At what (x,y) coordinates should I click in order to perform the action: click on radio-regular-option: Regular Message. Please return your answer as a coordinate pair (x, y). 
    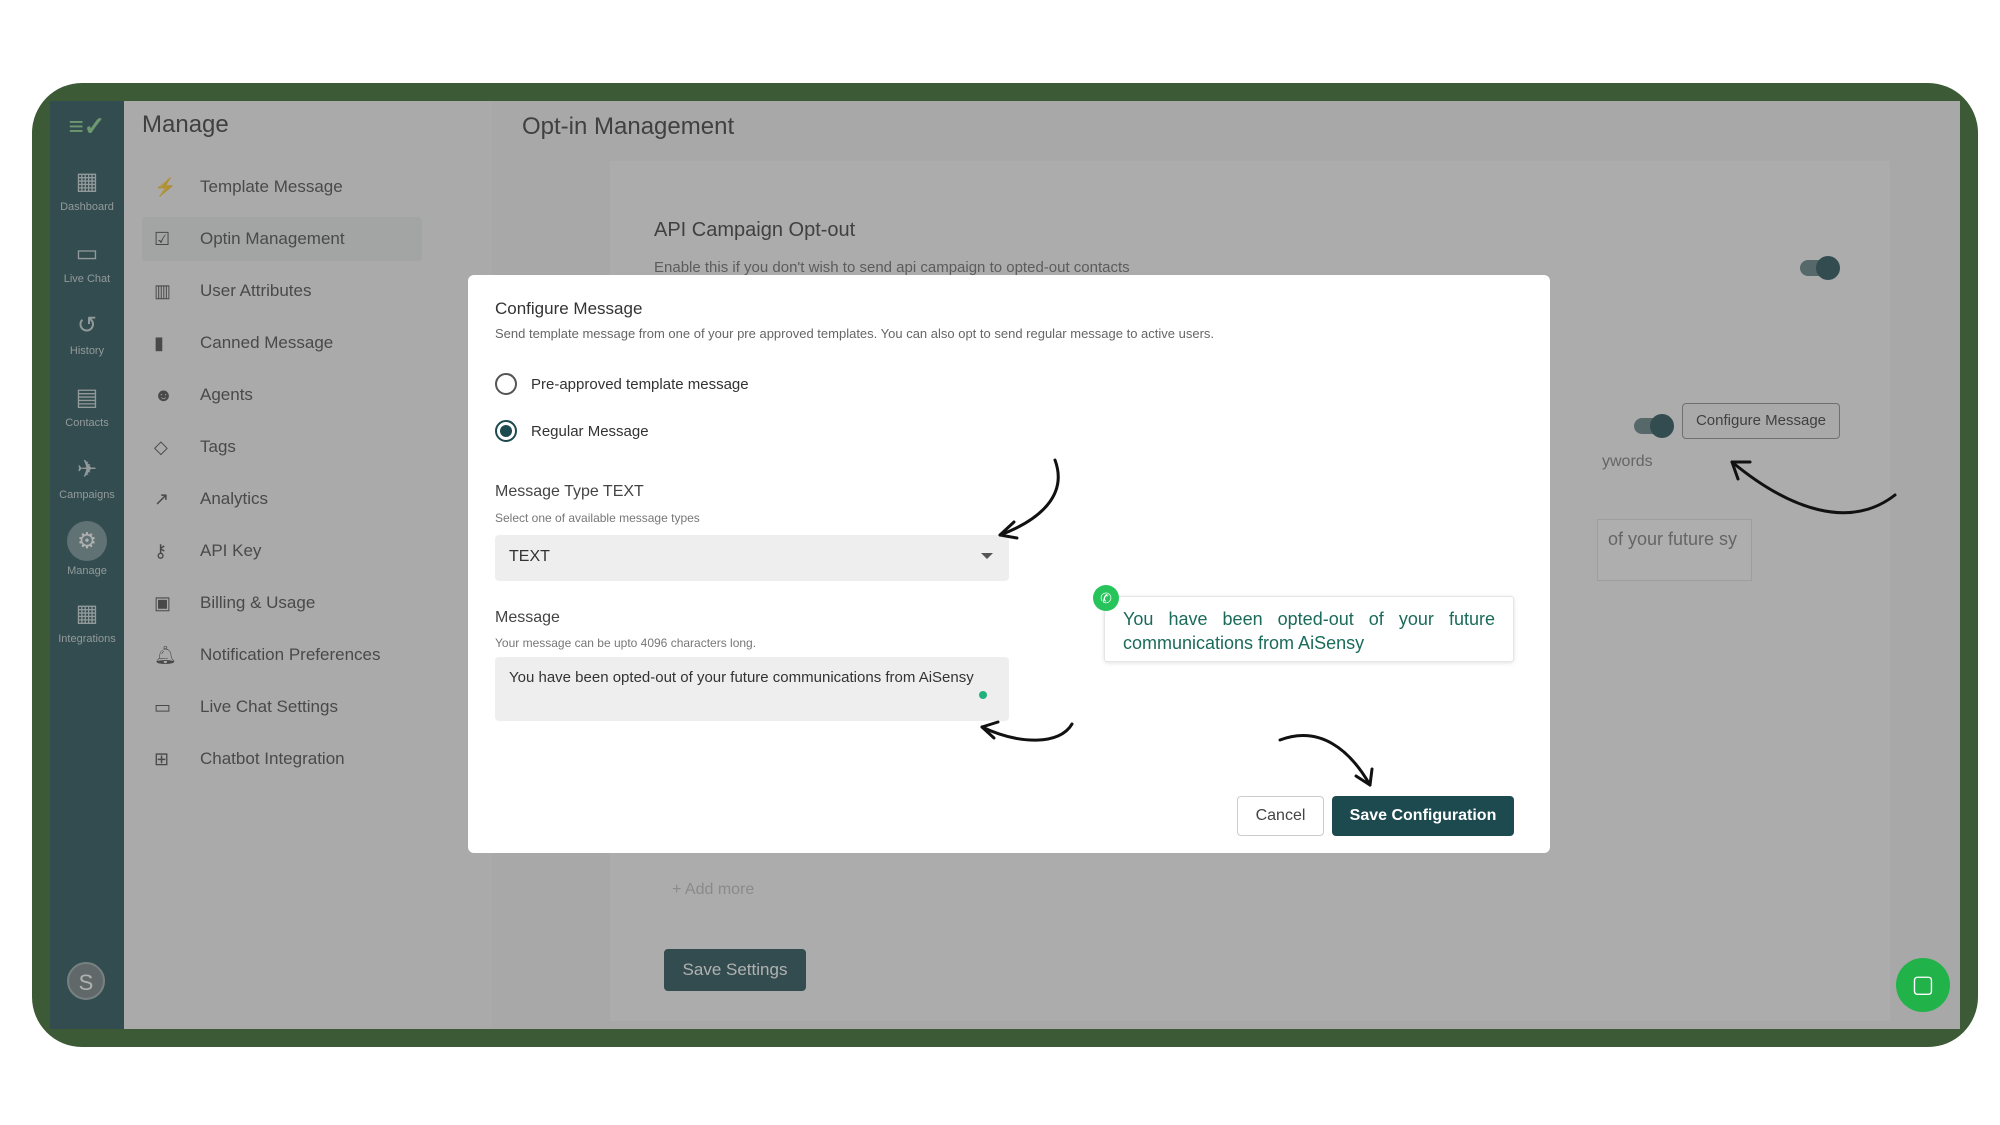
    Looking at the image, I should click on (572, 431).